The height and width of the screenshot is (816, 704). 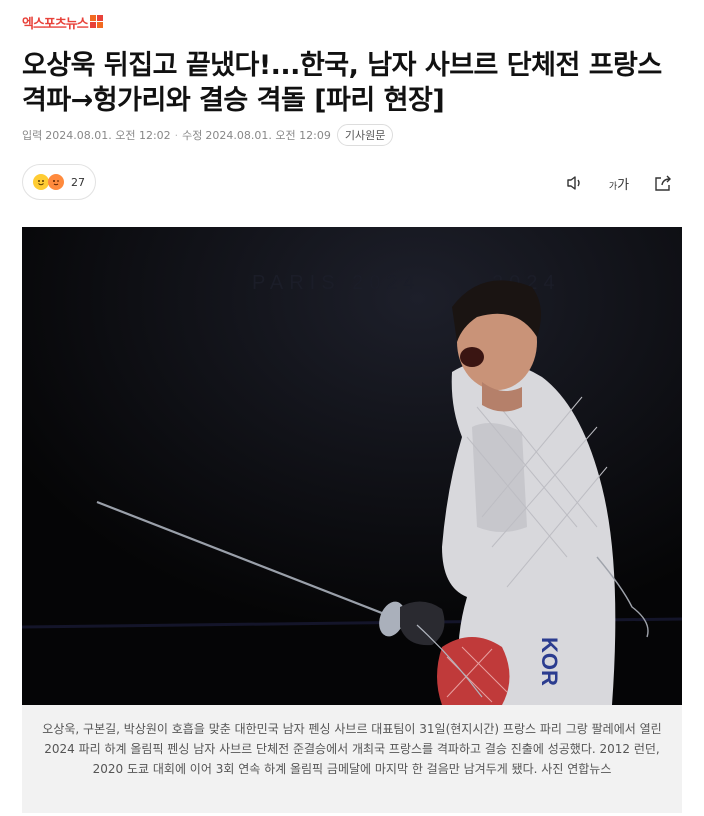 I want to click on logo-mark-icon, so click(x=96, y=22).